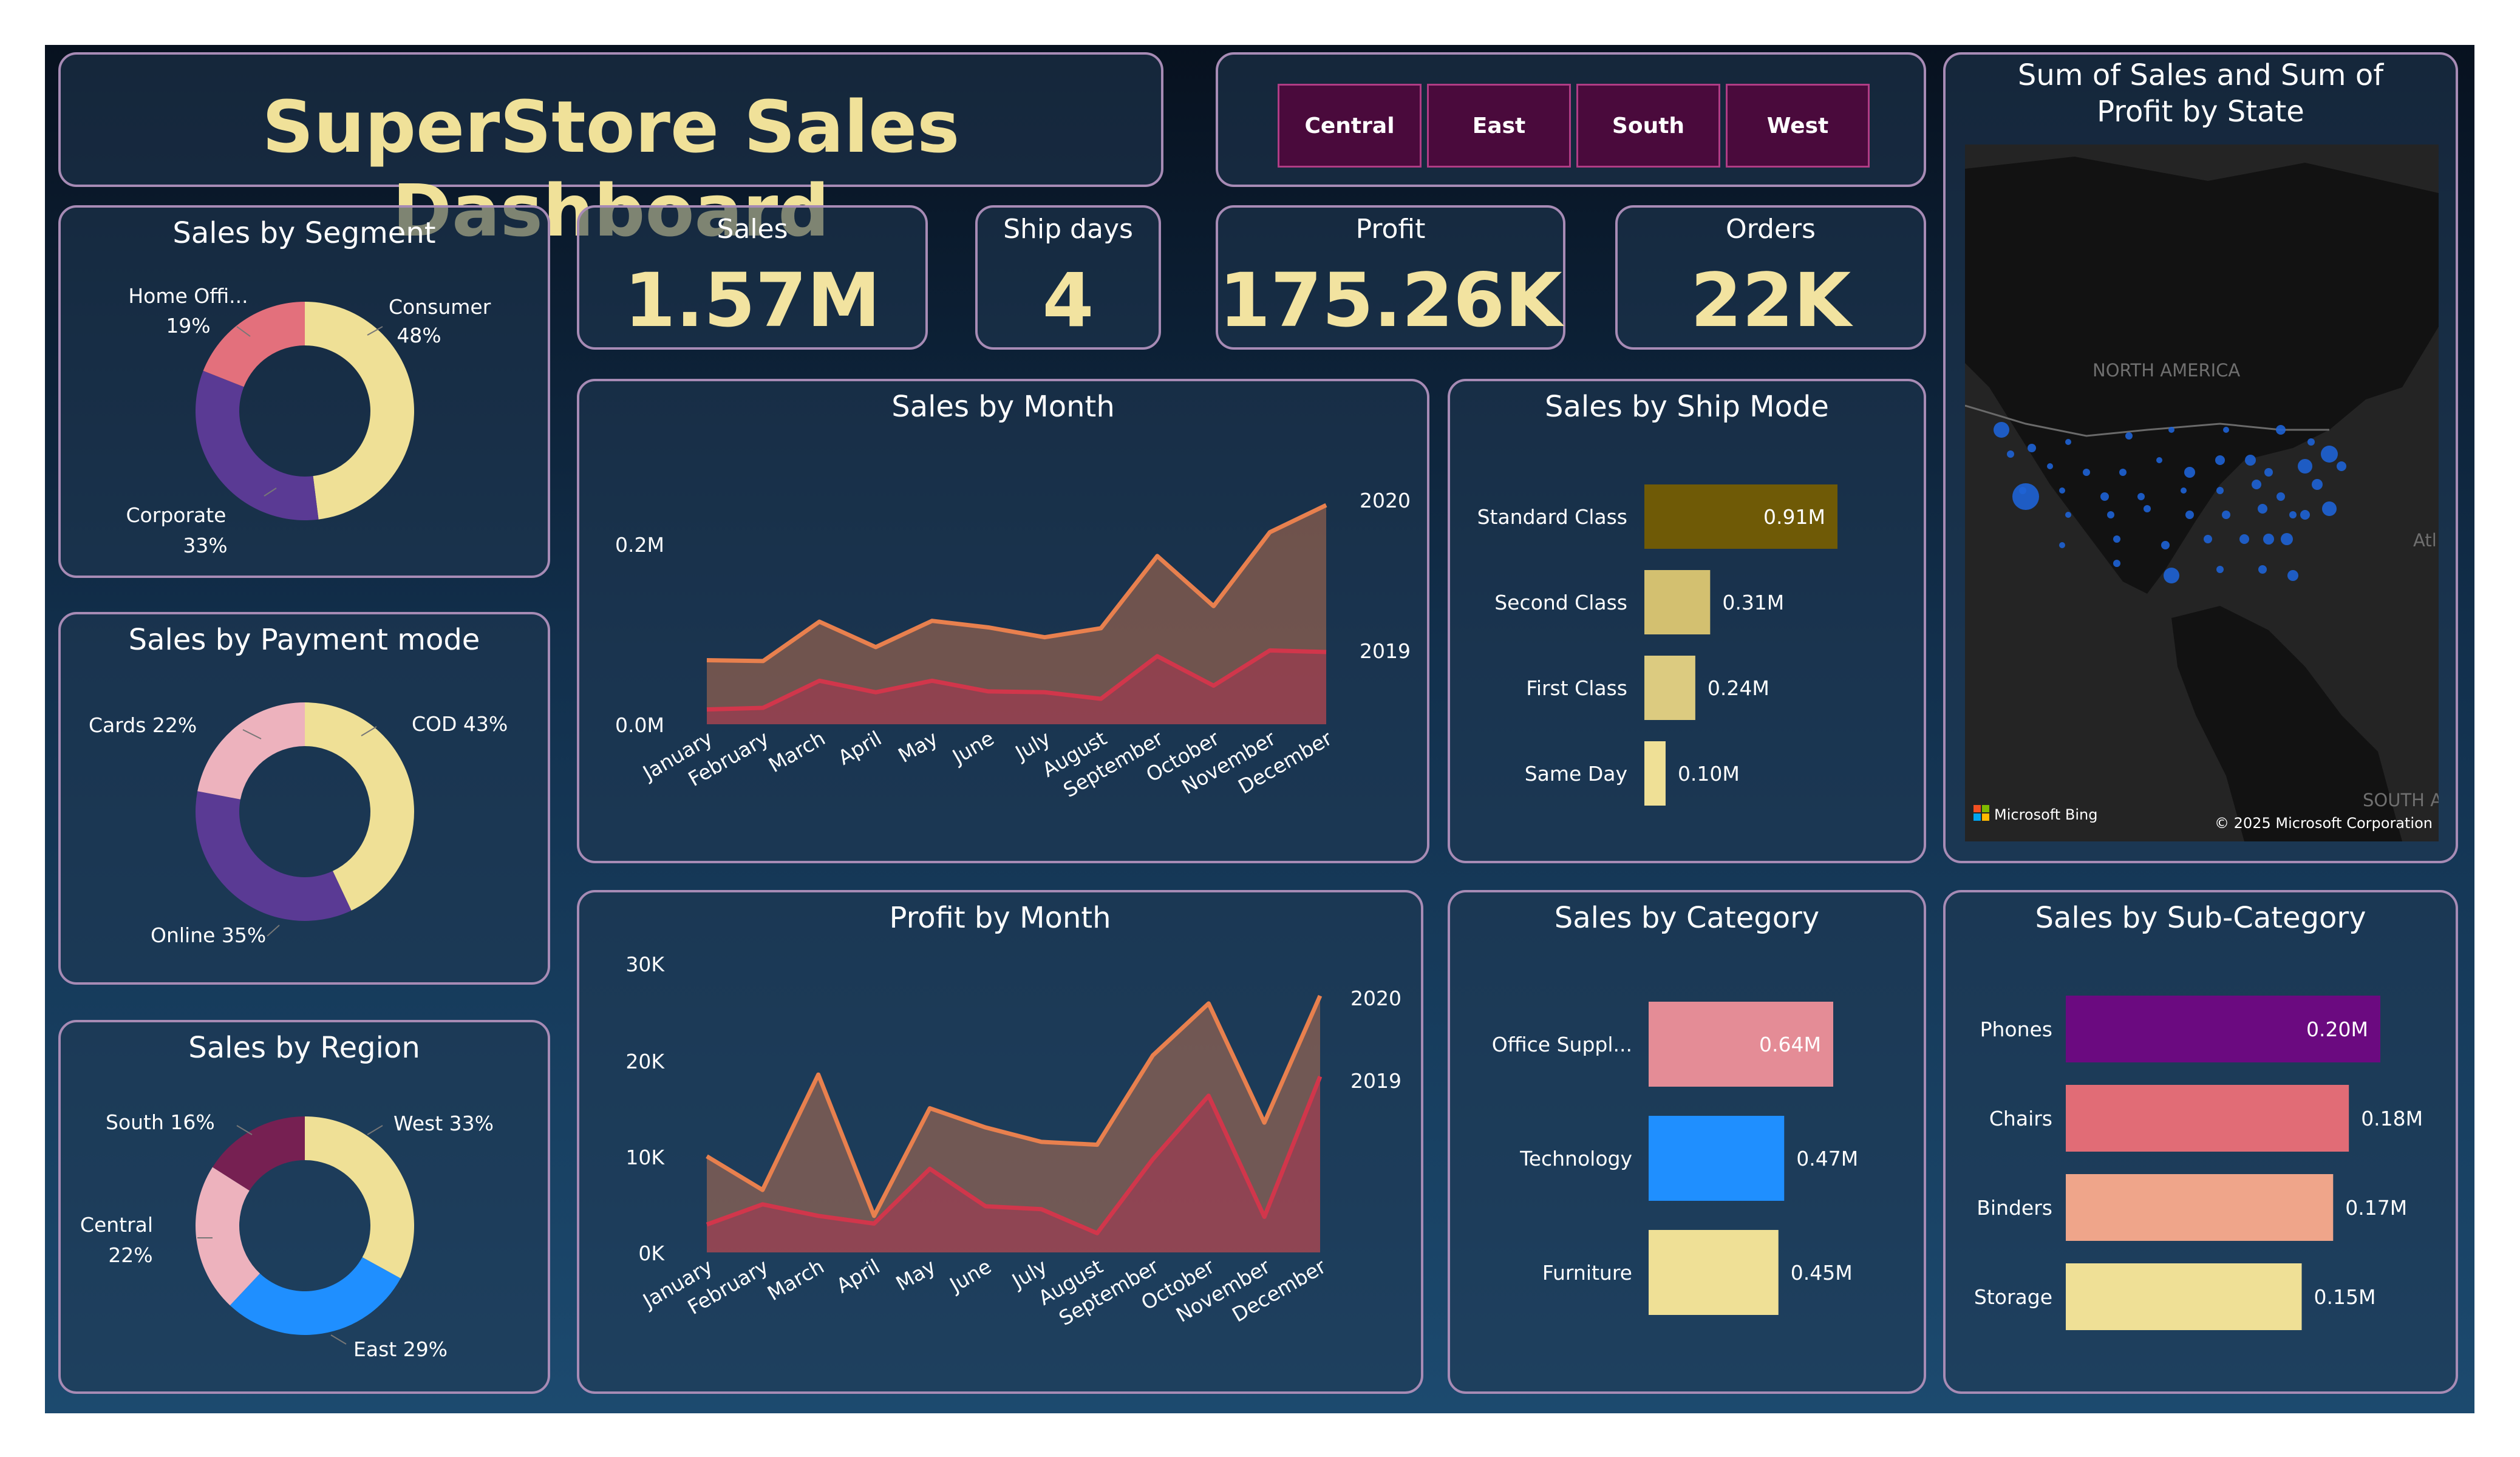 This screenshot has height=1457, width=2520. Describe the element at coordinates (443, 1123) in the screenshot. I see `region-label-west: West 33%` at that location.